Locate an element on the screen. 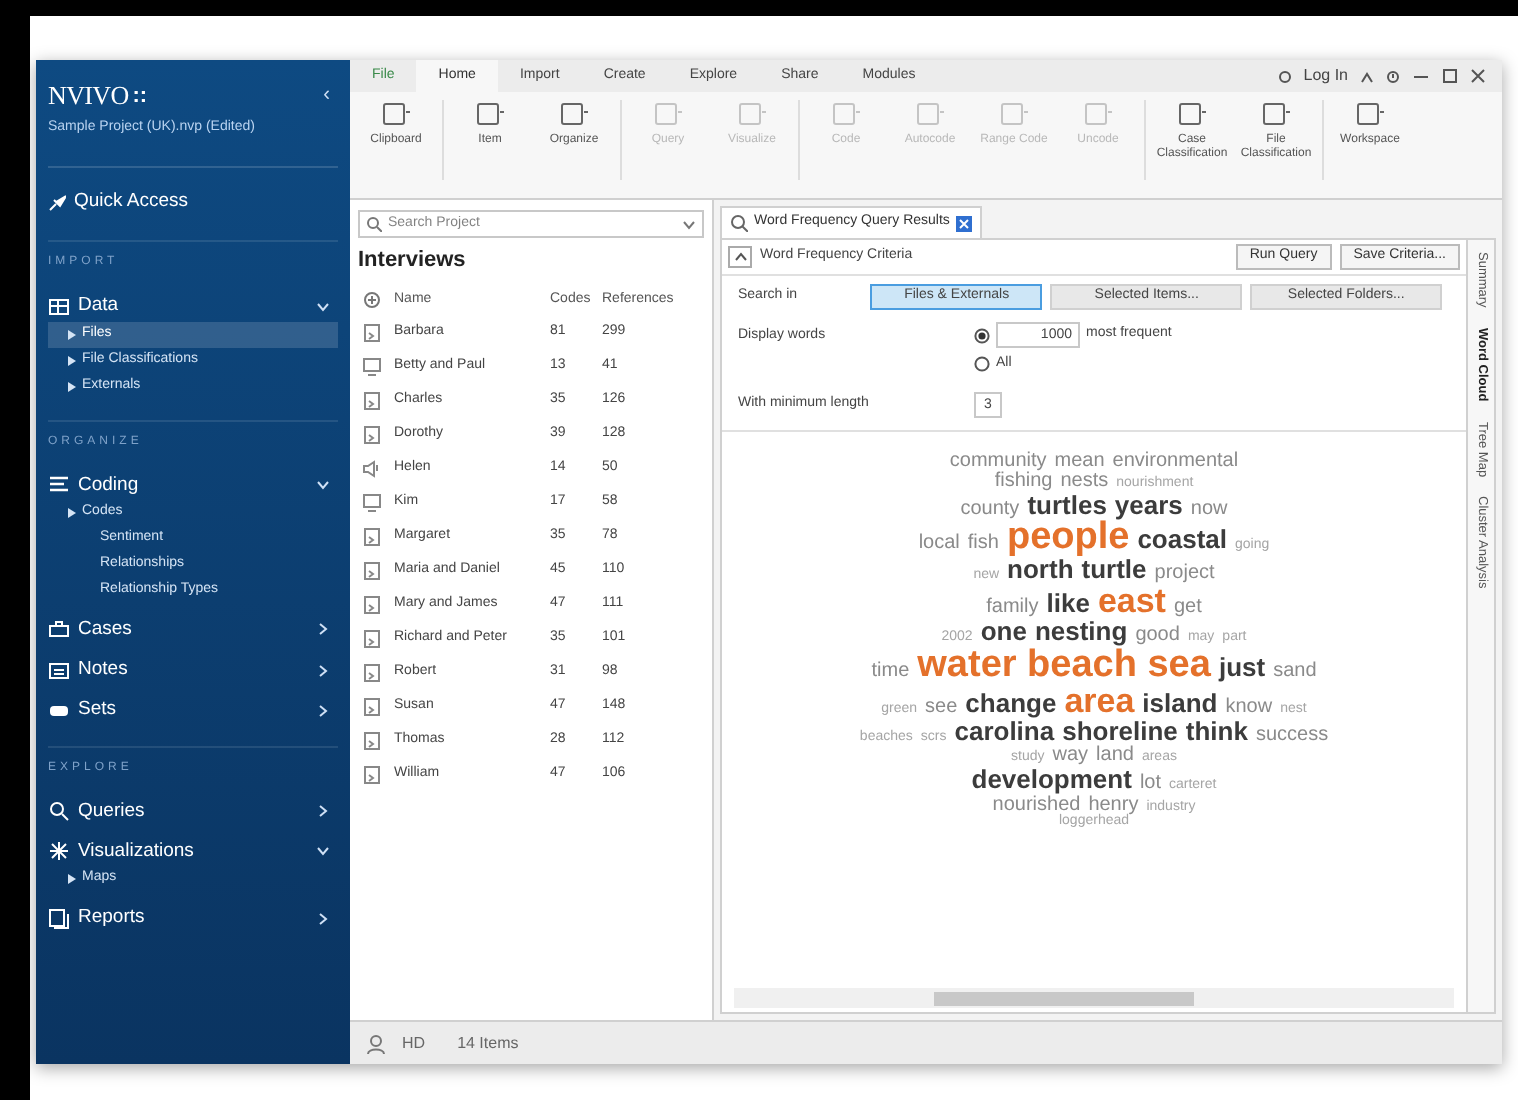  maximize-icon is located at coordinates (1450, 76).